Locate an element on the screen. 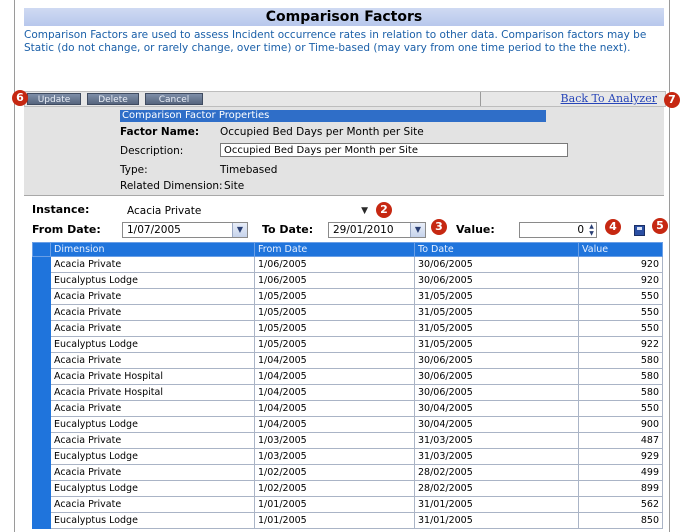 Image resolution: width=682 pixels, height=532 pixels. value-label: Value: is located at coordinates (475, 229).